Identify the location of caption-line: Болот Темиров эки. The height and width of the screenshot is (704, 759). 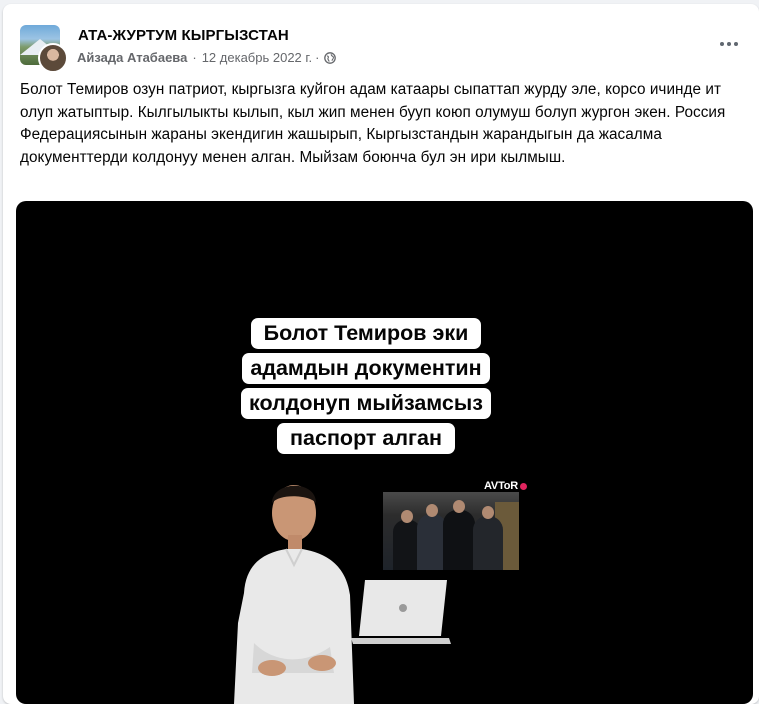
(366, 333).